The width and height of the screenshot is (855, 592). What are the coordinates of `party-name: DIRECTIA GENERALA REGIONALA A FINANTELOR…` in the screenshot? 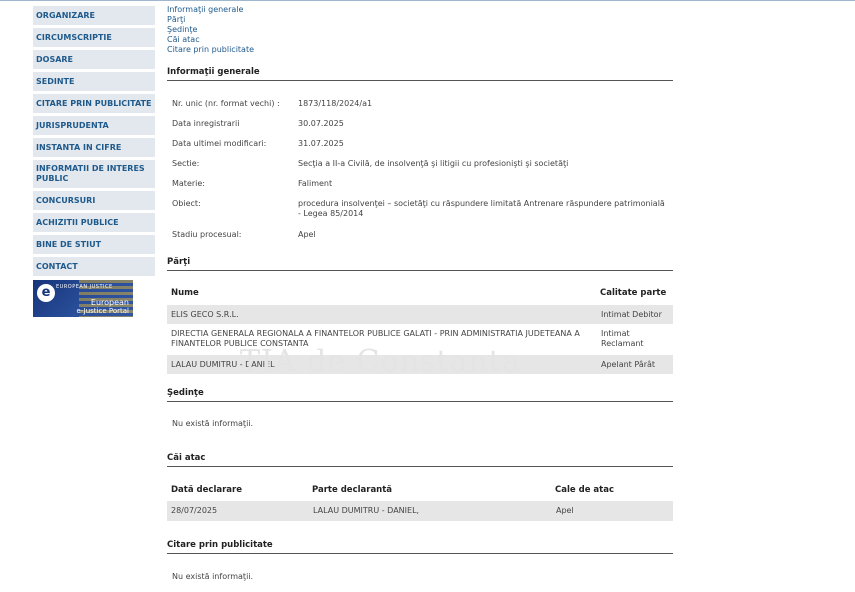 It's located at (375, 338).